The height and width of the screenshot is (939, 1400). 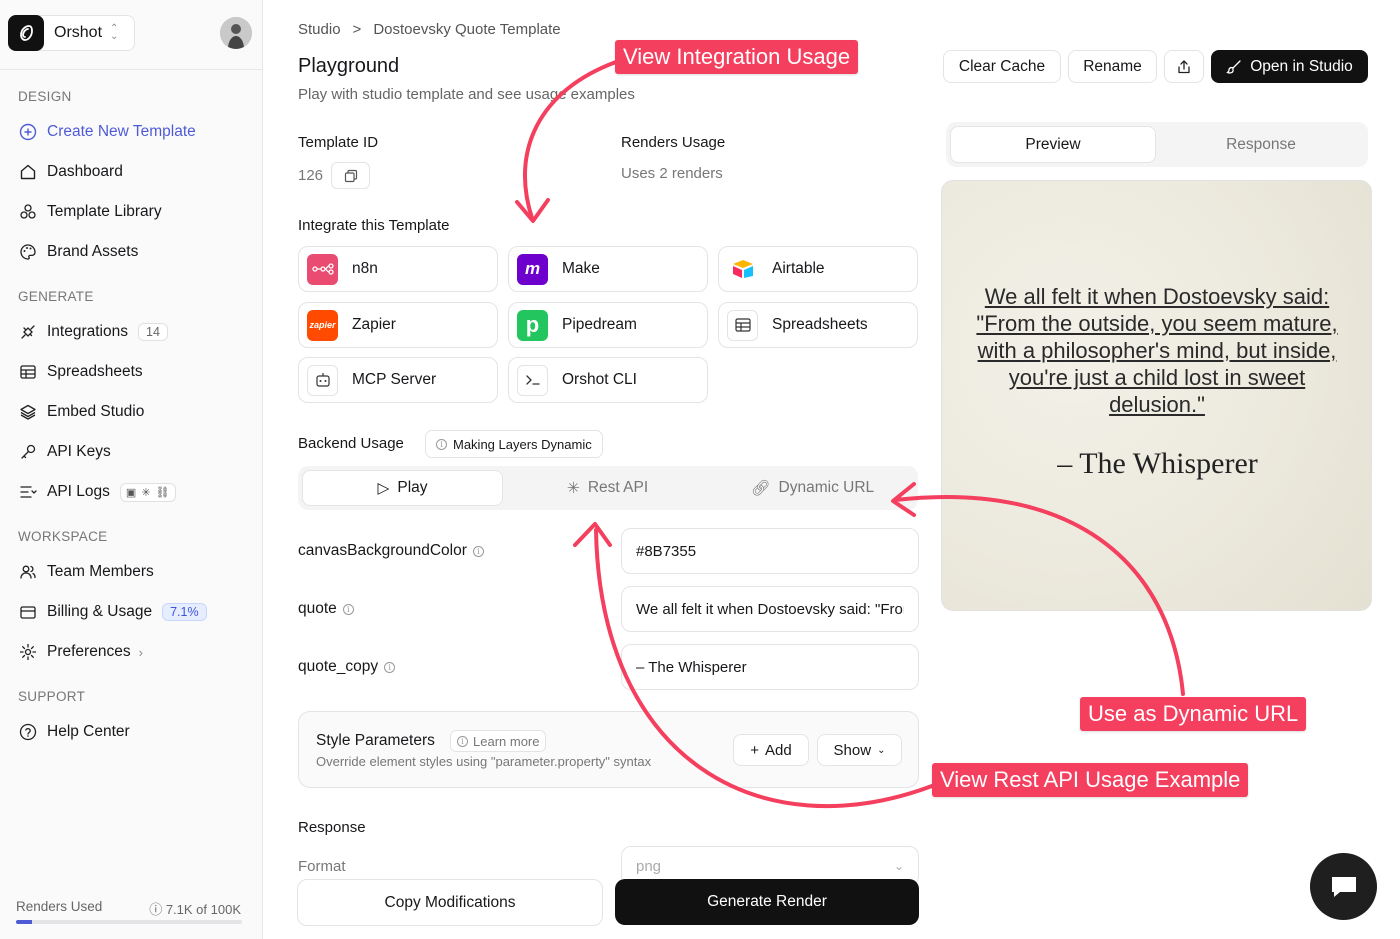 I want to click on integration-label: Pipedream, so click(x=599, y=324).